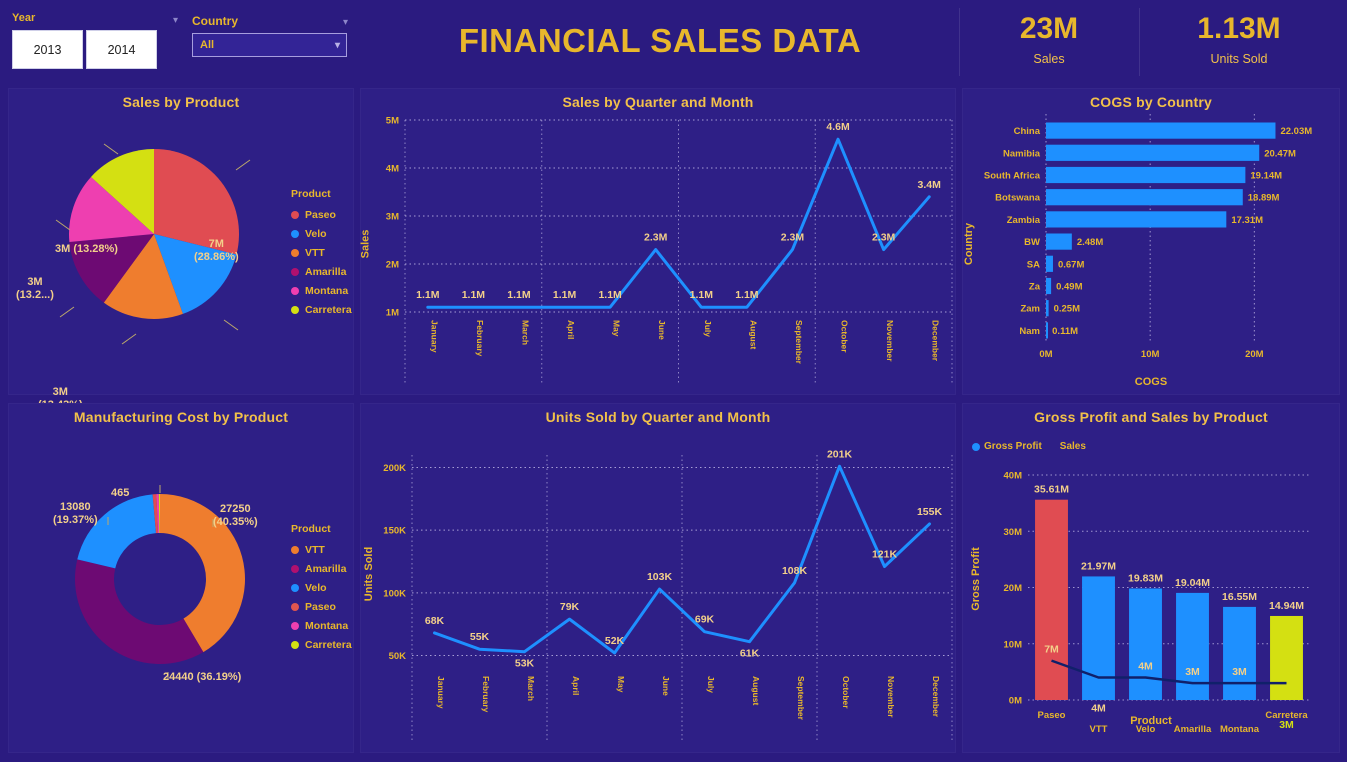 The image size is (1347, 762). Describe the element at coordinates (1024, 220) in the screenshot. I see `svg-text: Zambia` at that location.